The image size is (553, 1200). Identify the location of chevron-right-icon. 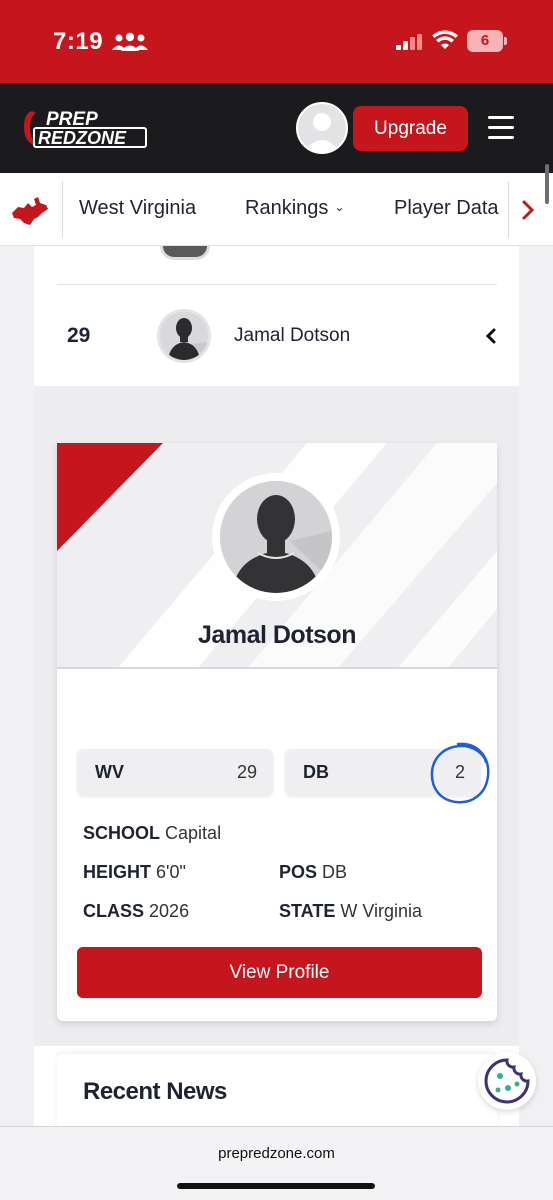
(528, 210).